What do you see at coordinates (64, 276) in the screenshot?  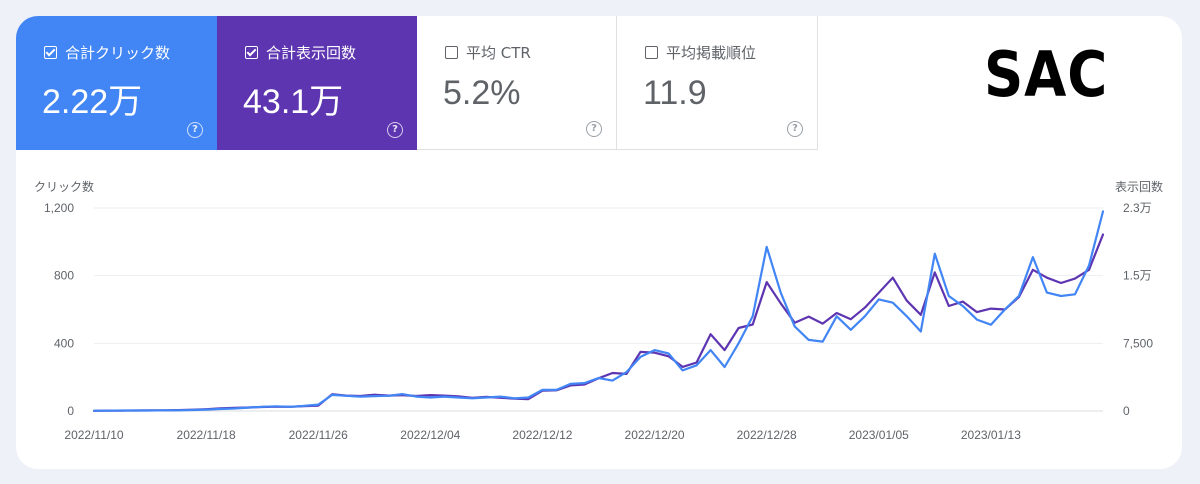 I see `y-tick-label-left: 800` at bounding box center [64, 276].